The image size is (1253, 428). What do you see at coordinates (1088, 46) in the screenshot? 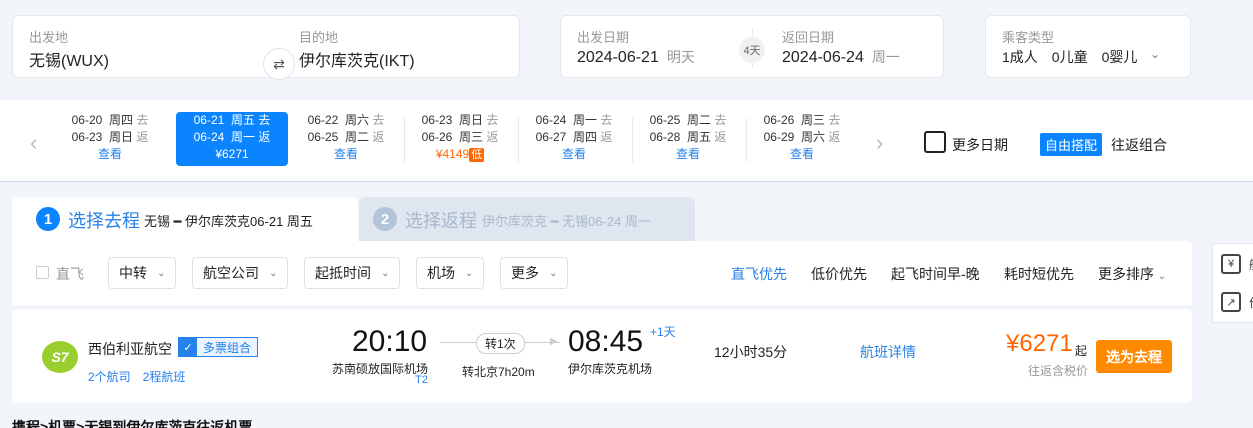
I see `passenger-box: 乘客类型 1成人 0儿童 0婴儿 ⌄` at bounding box center [1088, 46].